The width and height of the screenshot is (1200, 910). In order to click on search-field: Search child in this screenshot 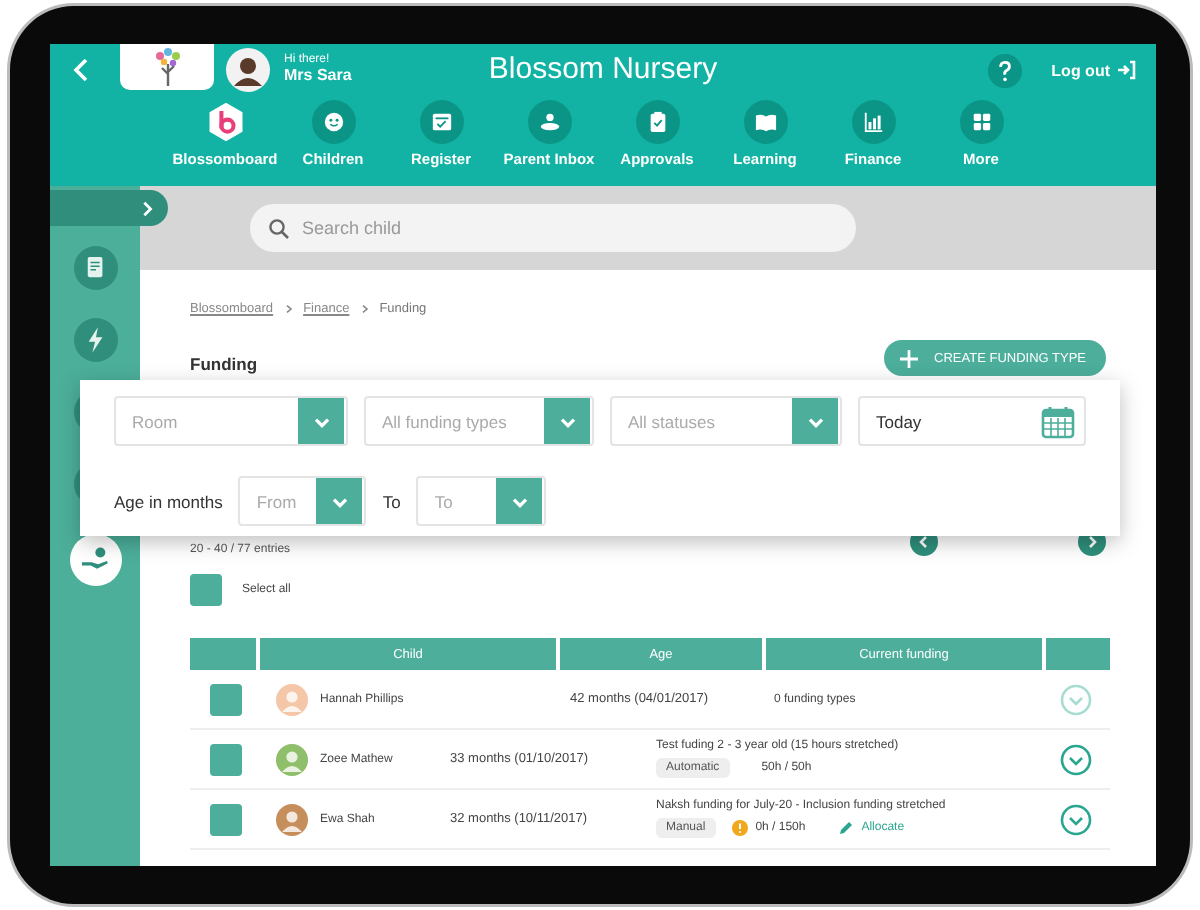, I will do `click(553, 228)`.